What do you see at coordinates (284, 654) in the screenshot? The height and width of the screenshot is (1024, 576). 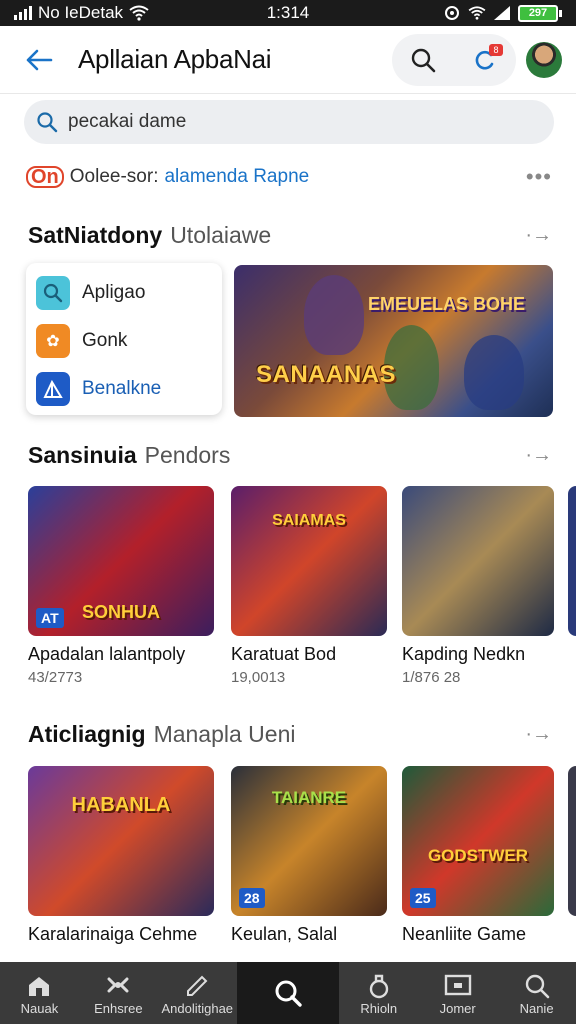 I see `game-name: Karatuat Bod` at bounding box center [284, 654].